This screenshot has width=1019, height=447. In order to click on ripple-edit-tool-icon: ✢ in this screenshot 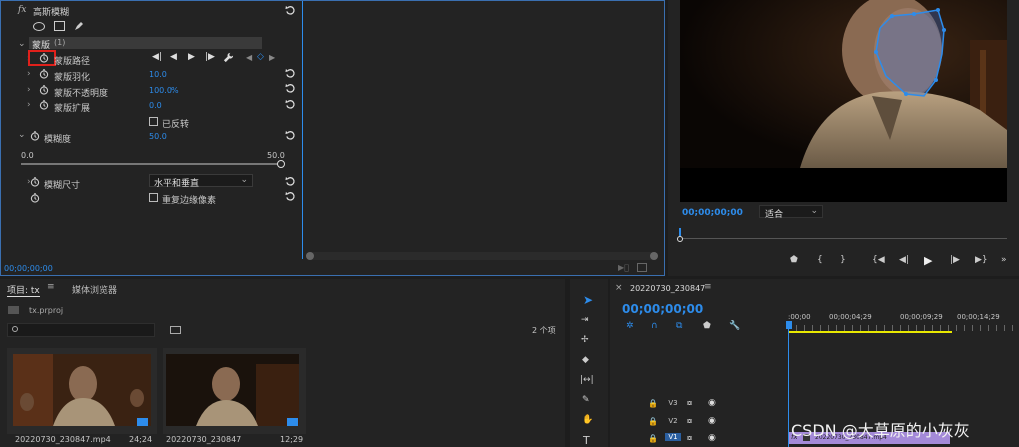, I will do `click(585, 340)`.